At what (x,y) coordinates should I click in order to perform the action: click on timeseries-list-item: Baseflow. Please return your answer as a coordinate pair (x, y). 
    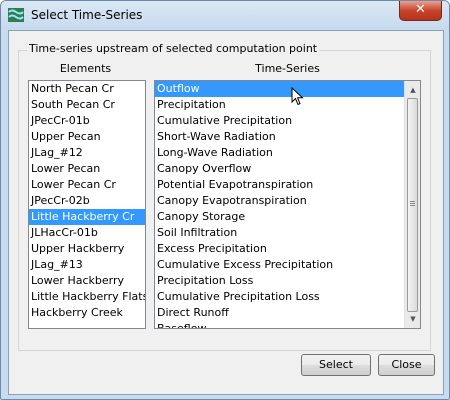
    Looking at the image, I should click on (287, 324).